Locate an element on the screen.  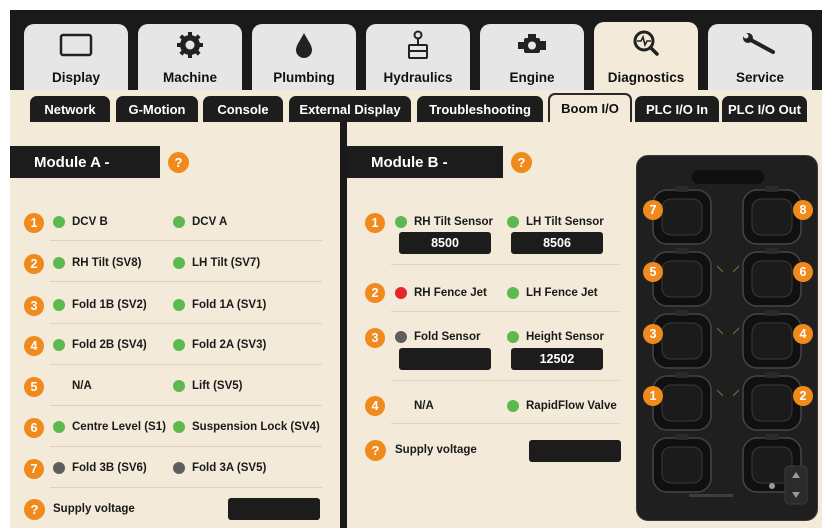
pin-label: 3 is located at coordinates (653, 334).